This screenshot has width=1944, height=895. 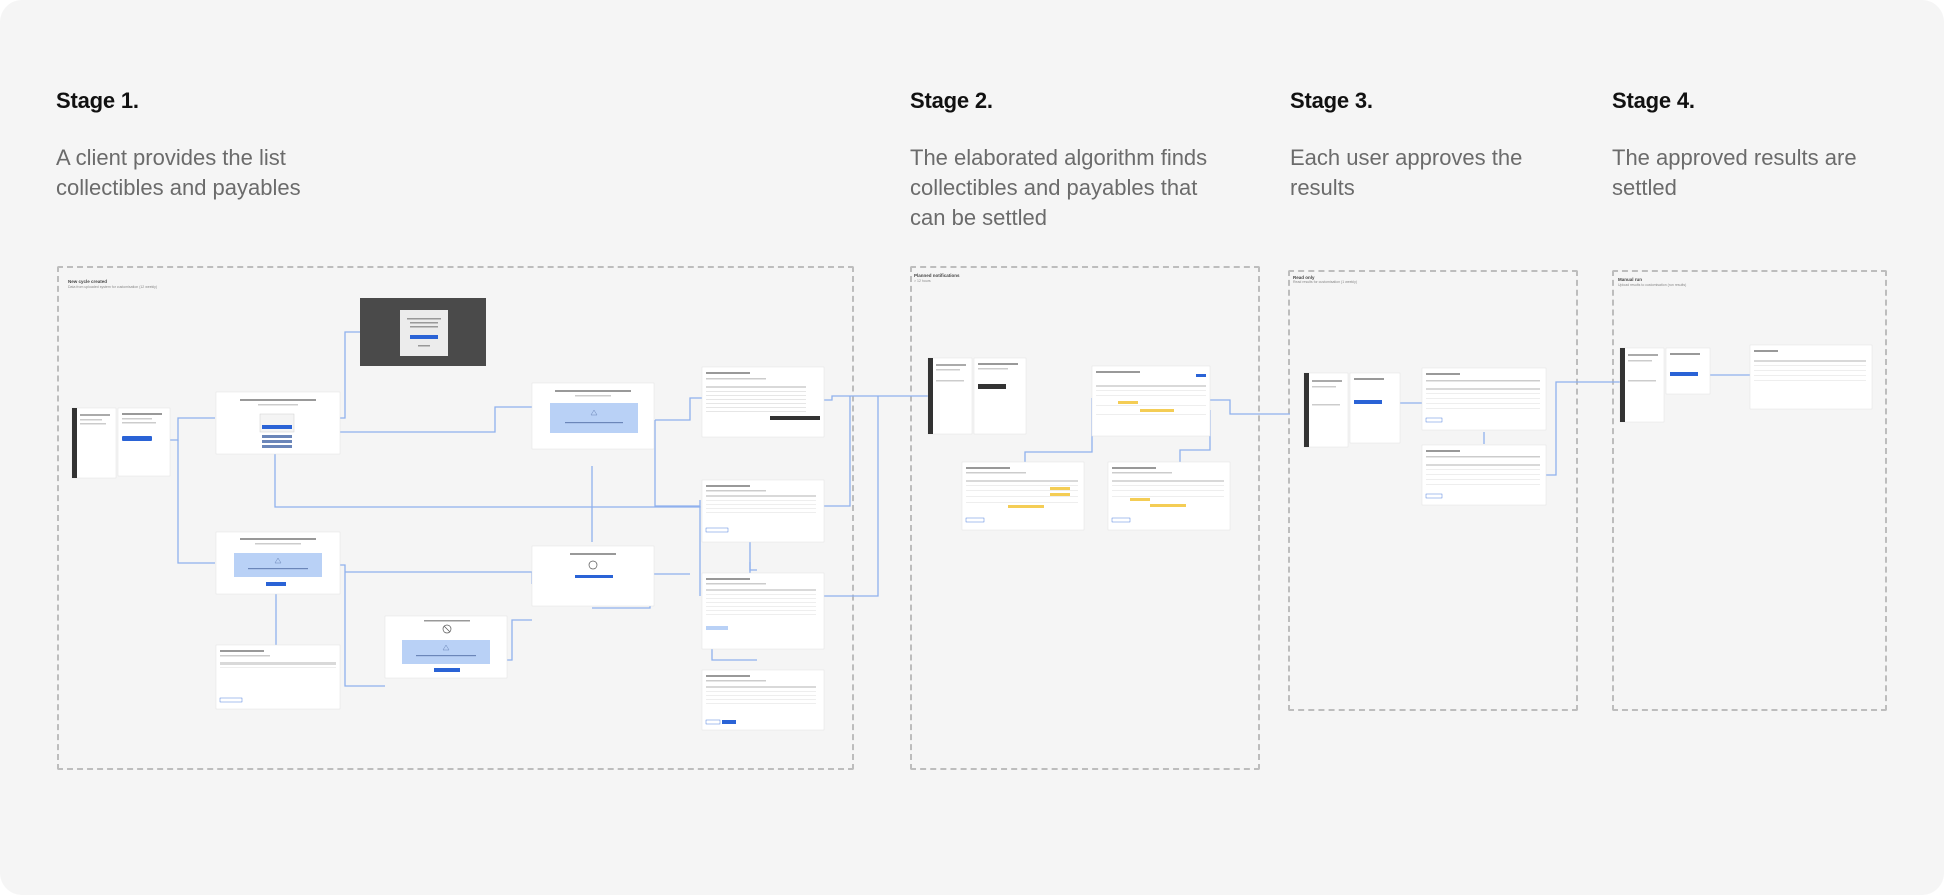 I want to click on stage2-start-screen, so click(x=977, y=396).